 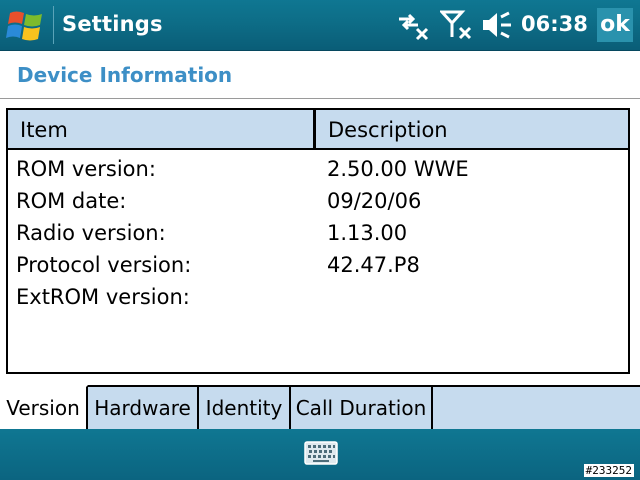 I want to click on volume-indicator, so click(x=498, y=25).